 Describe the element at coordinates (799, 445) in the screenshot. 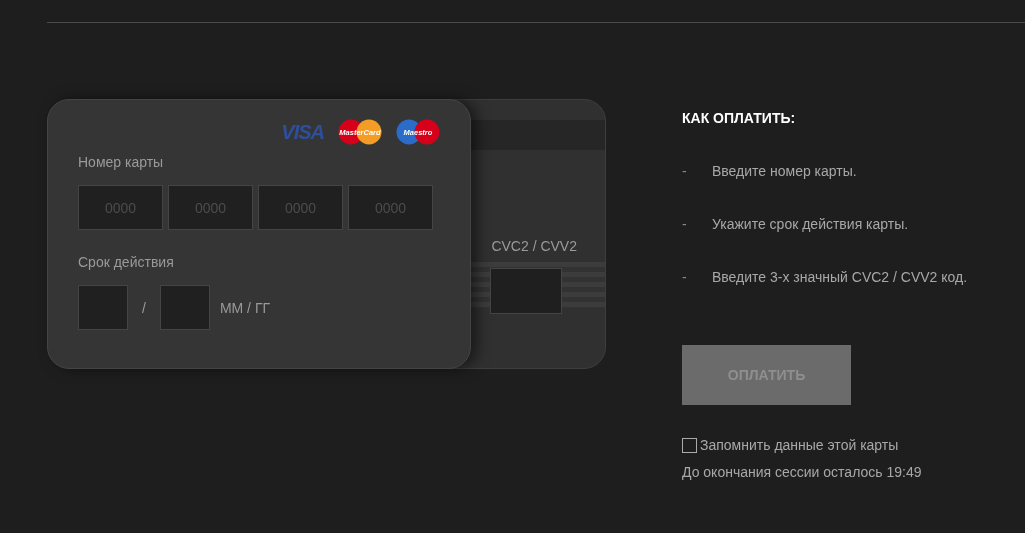

I see `remember-label: Запомнить данные этой карты` at that location.